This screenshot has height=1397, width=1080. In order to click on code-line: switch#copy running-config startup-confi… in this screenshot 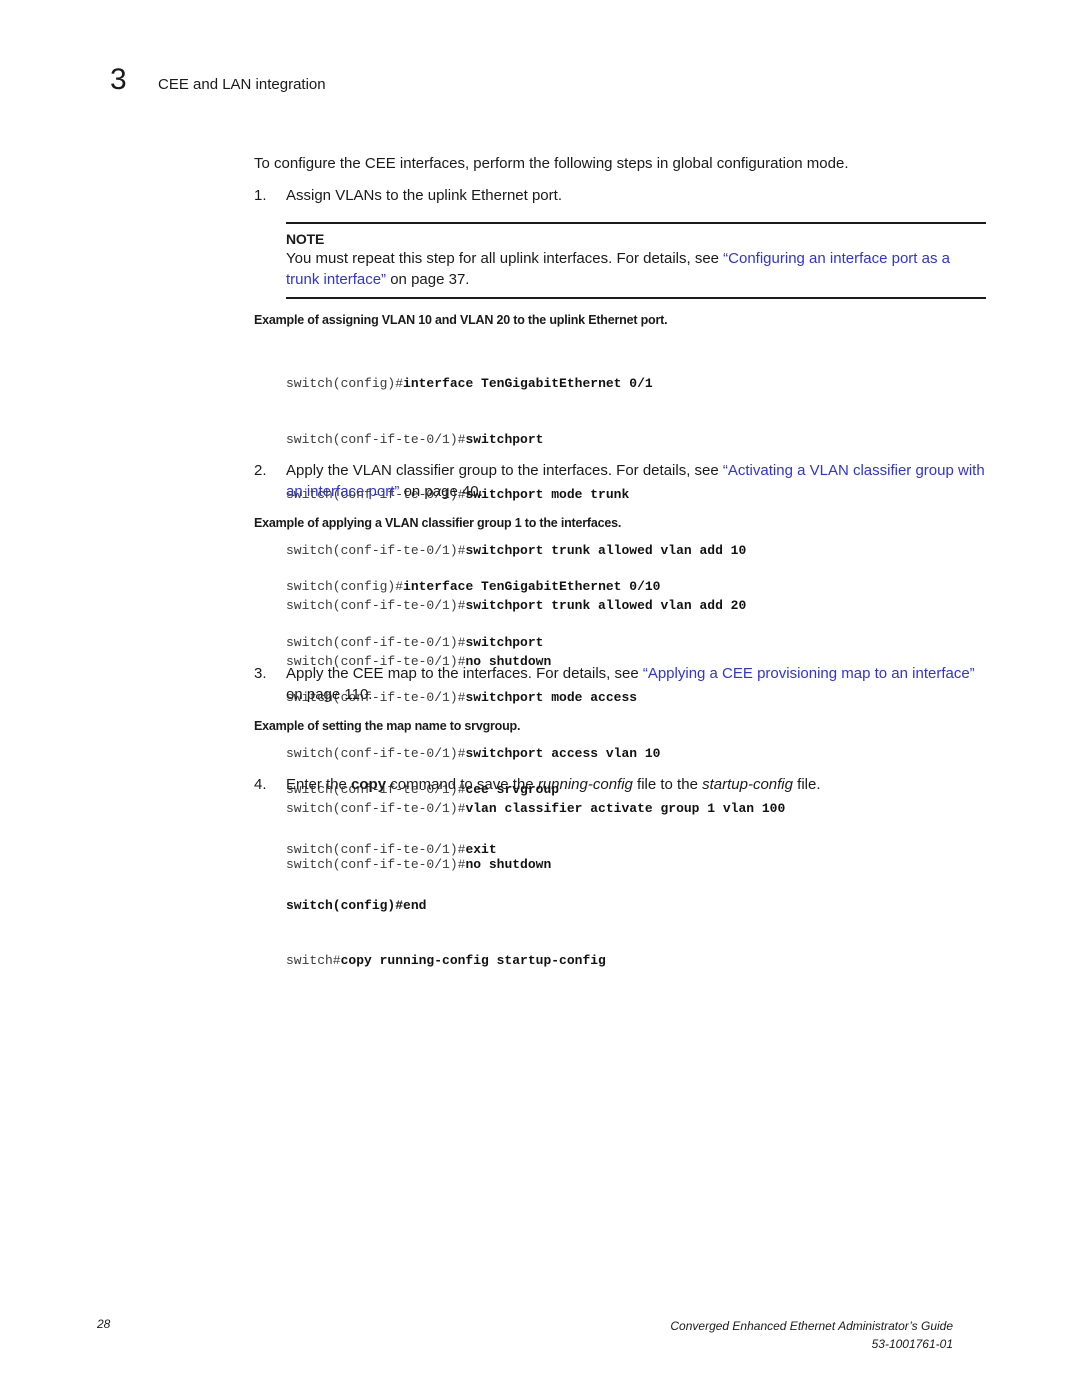, I will do `click(446, 961)`.